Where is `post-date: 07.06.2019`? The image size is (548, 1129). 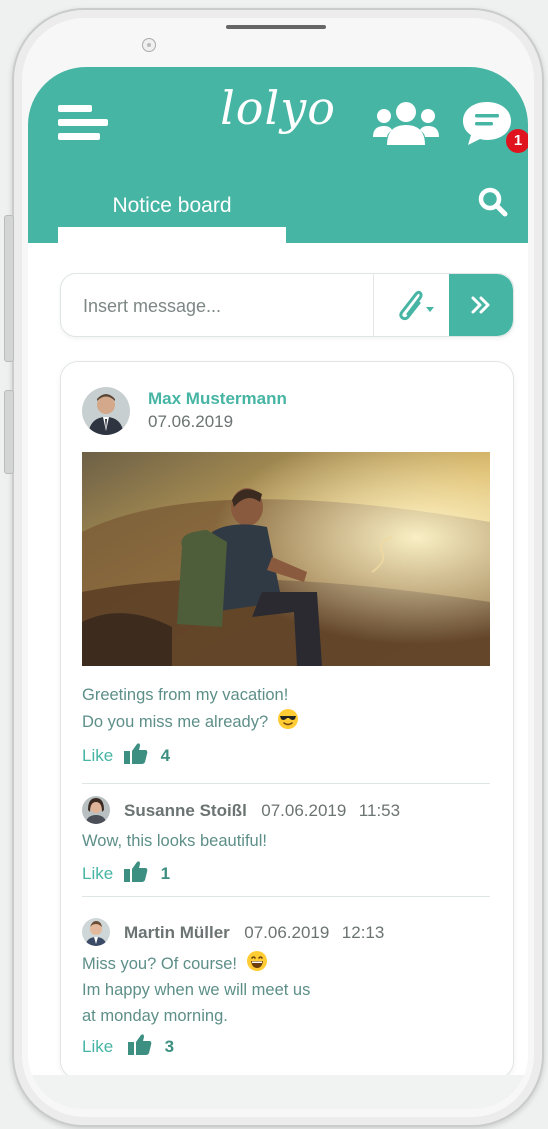 post-date: 07.06.2019 is located at coordinates (191, 421).